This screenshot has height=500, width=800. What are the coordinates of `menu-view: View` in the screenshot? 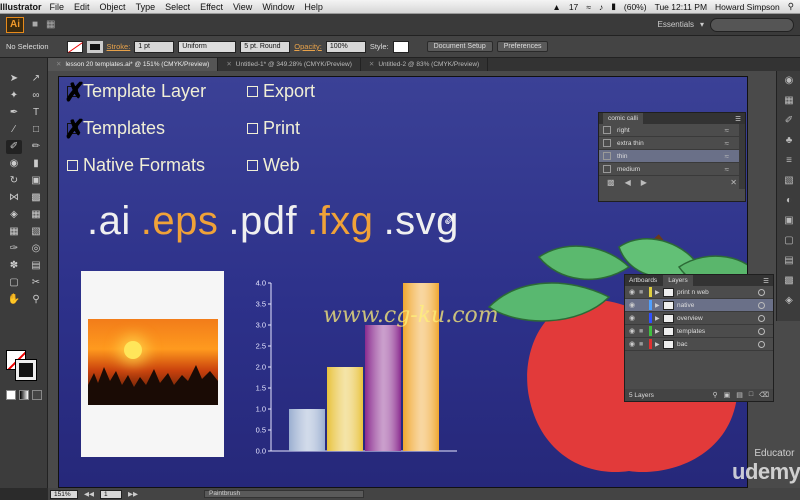 It's located at (242, 7).